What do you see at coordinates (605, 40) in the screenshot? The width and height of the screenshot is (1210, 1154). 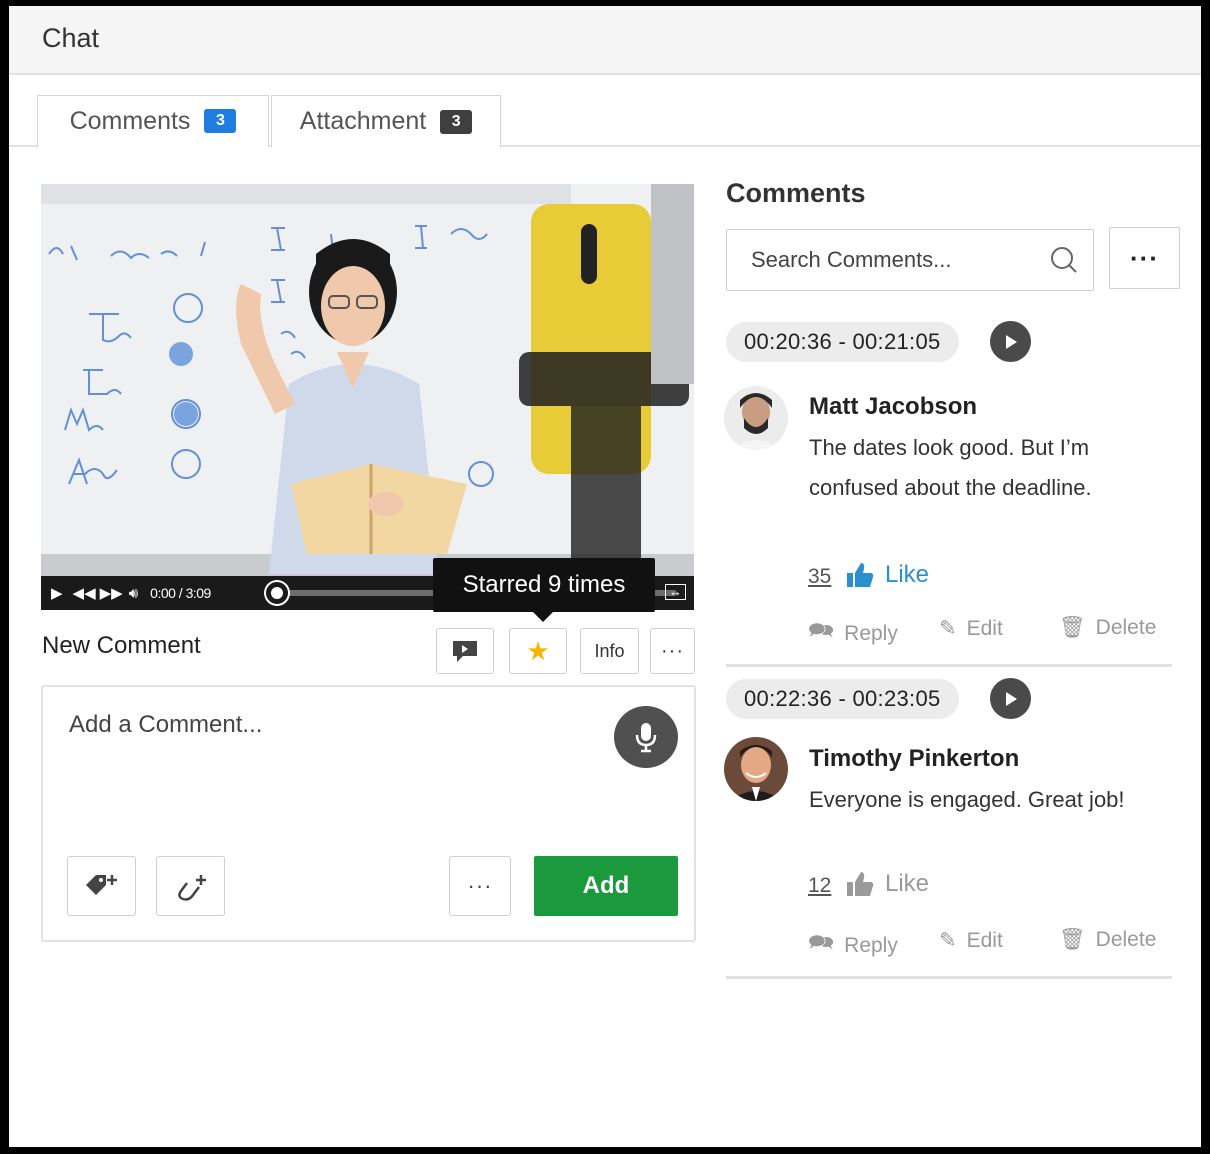 I see `chat-header: Chat` at bounding box center [605, 40].